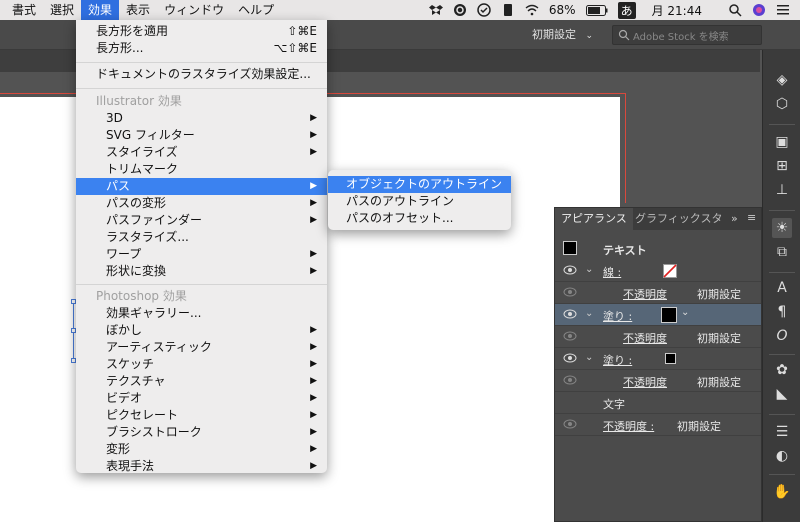  Describe the element at coordinates (670, 271) in the screenshot. I see `stroke-none-swatch` at that location.